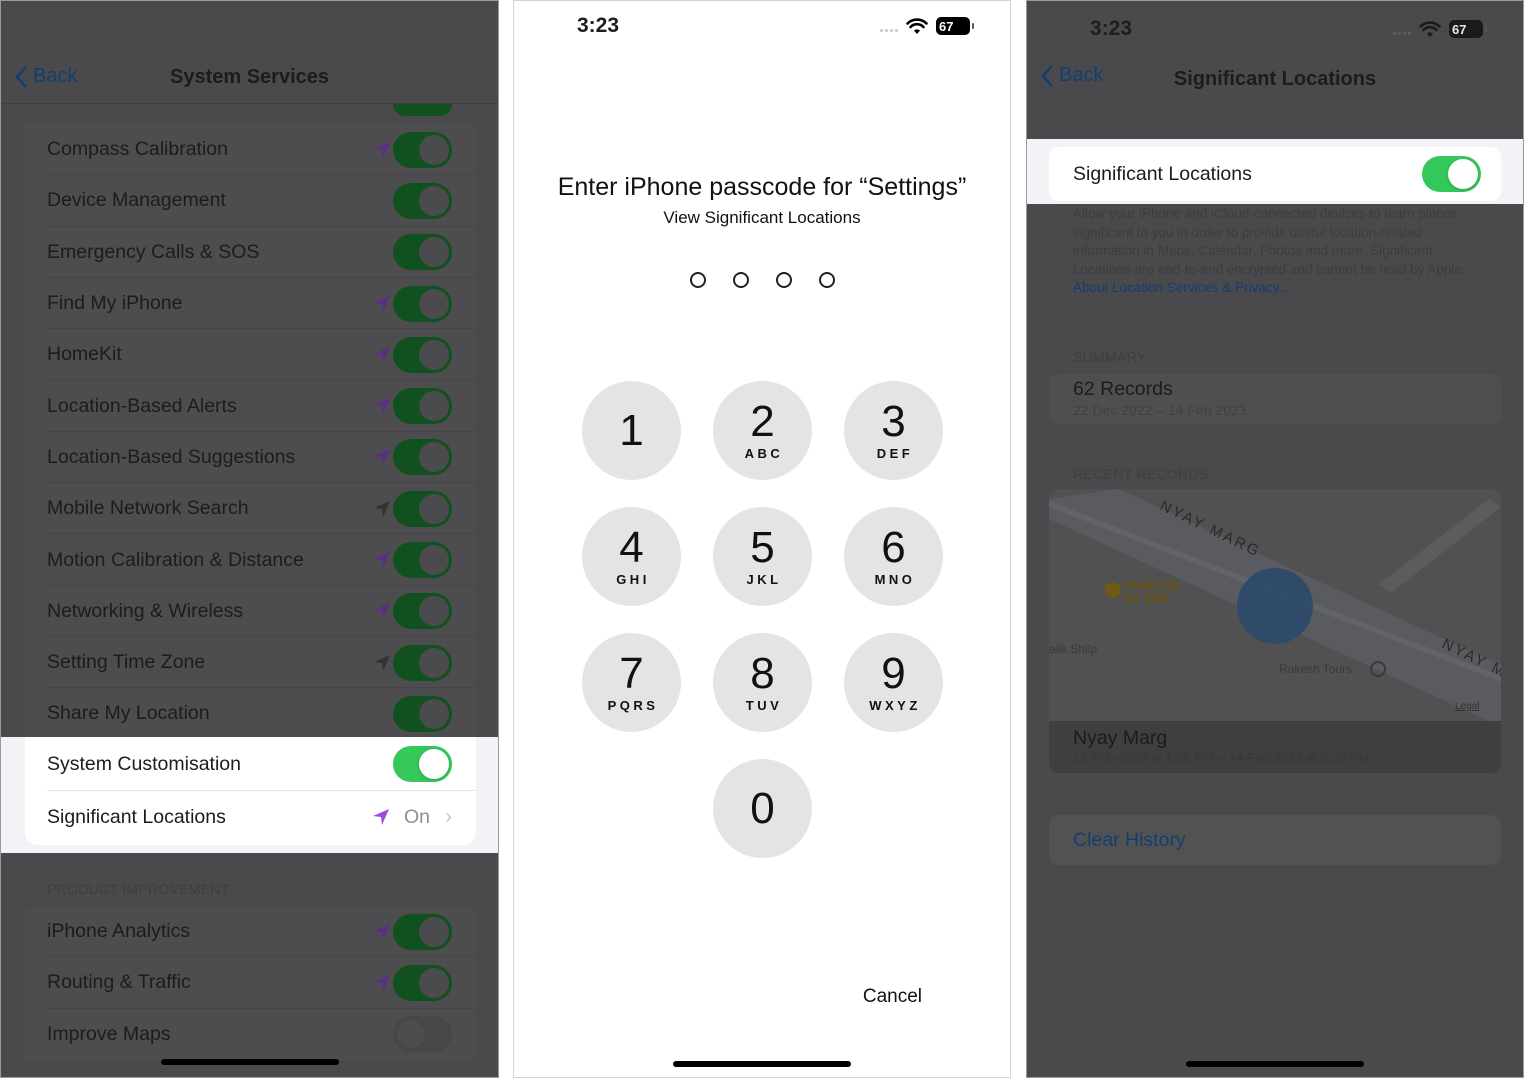 The height and width of the screenshot is (1078, 1524). What do you see at coordinates (250, 509) in the screenshot?
I see `settings-row: Mobile Network Search` at bounding box center [250, 509].